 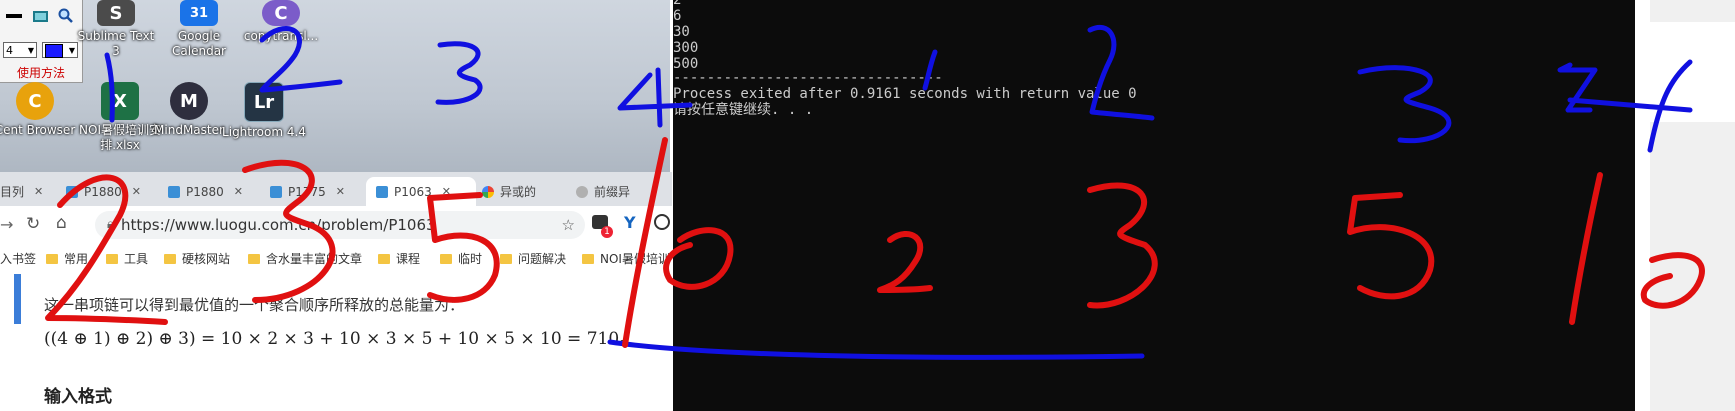 I want to click on tab-item: 异或的, so click(x=526, y=191).